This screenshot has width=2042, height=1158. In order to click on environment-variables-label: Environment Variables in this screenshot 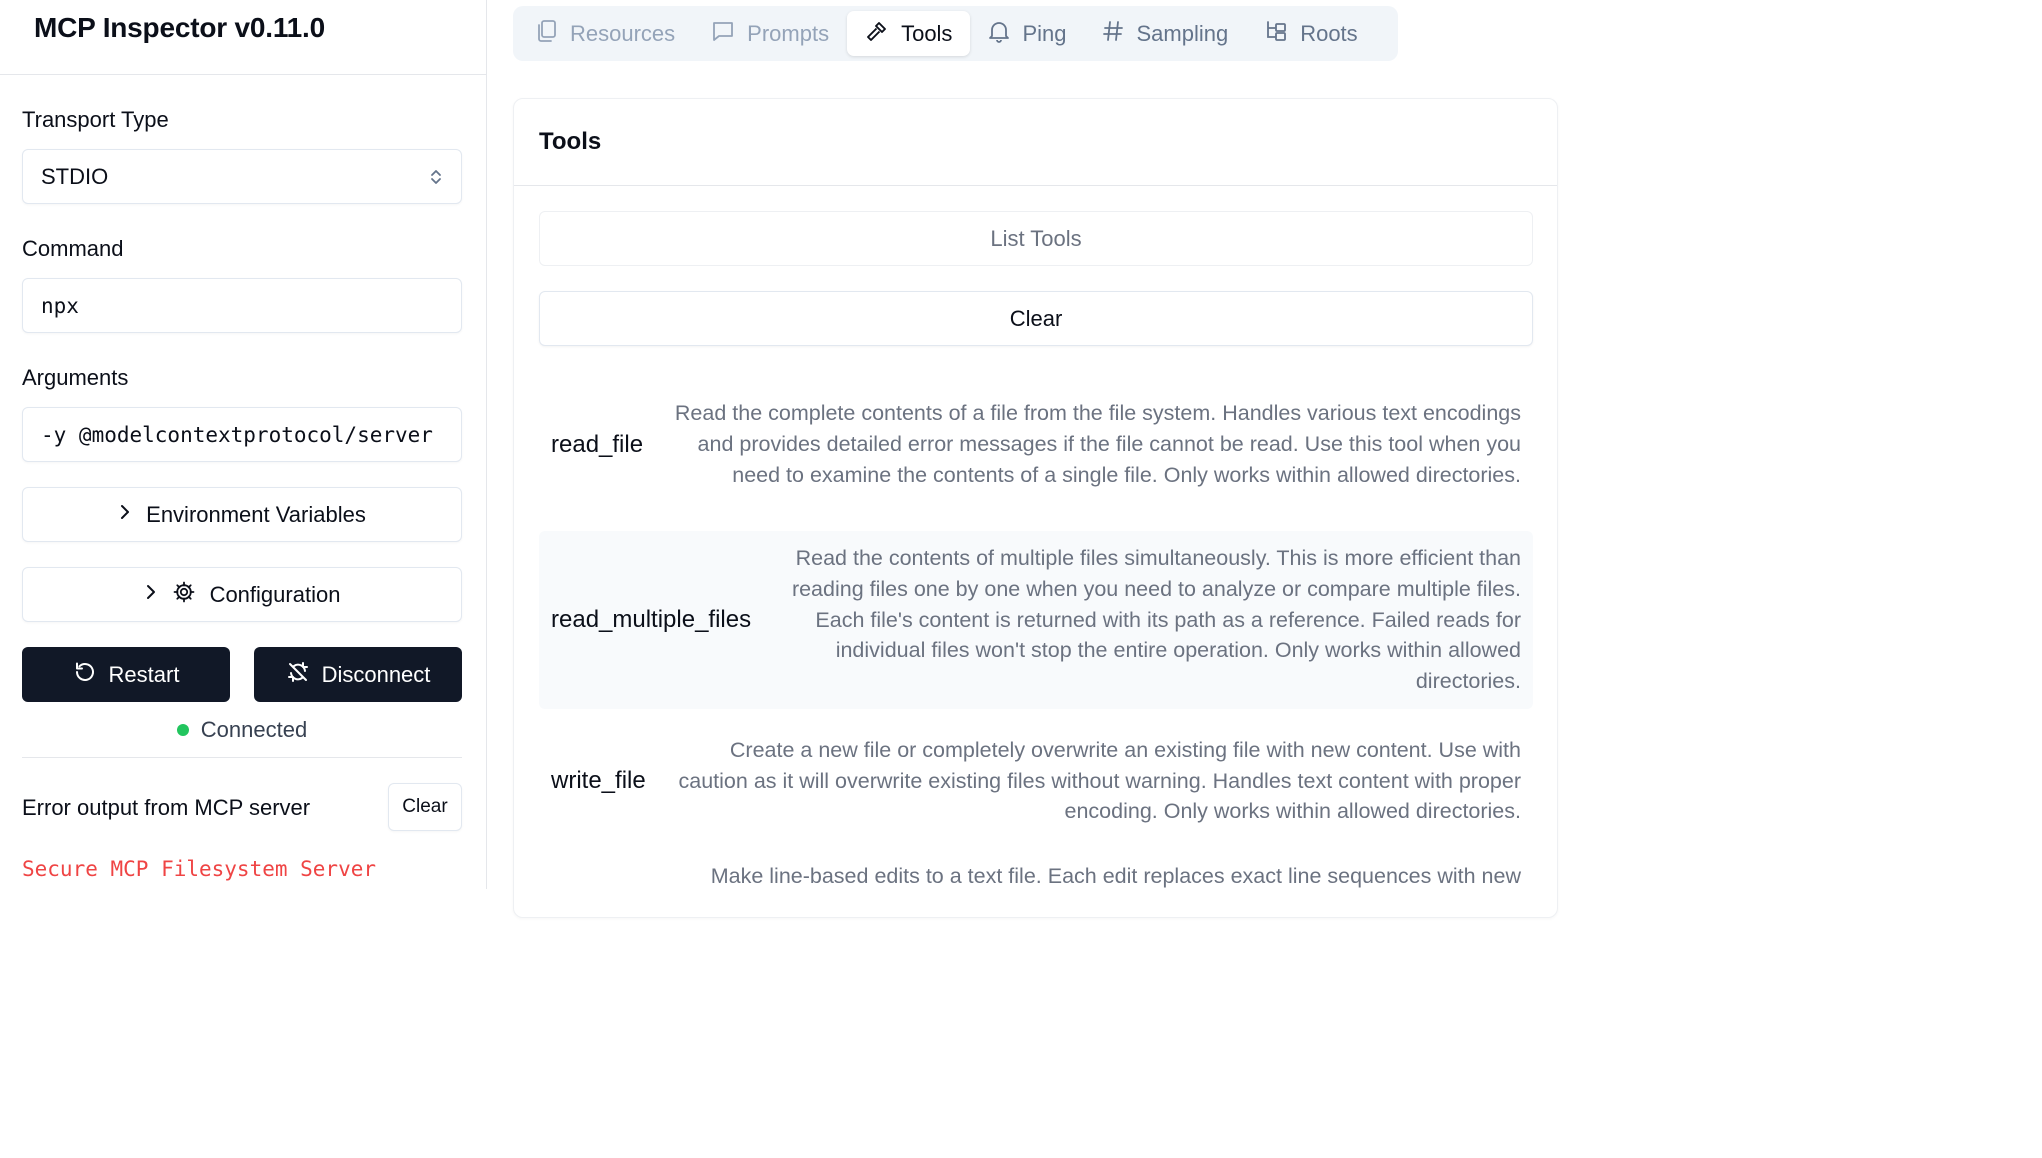, I will do `click(256, 514)`.